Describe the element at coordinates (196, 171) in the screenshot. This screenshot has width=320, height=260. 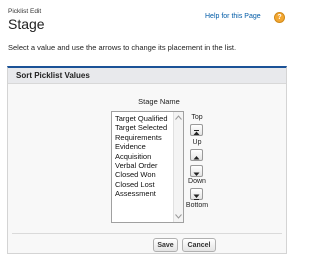
I see `move-down-button` at that location.